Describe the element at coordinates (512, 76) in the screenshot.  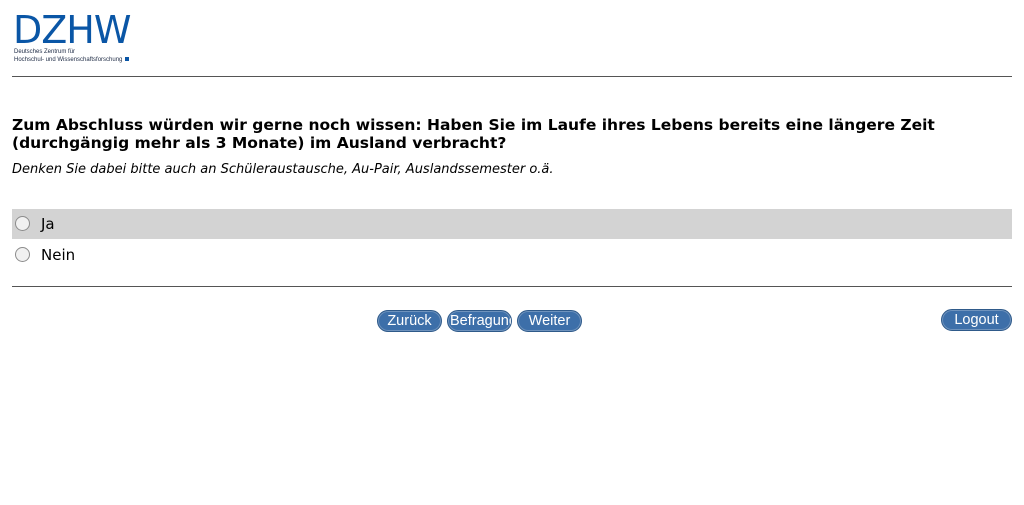
I see `top-divider` at that location.